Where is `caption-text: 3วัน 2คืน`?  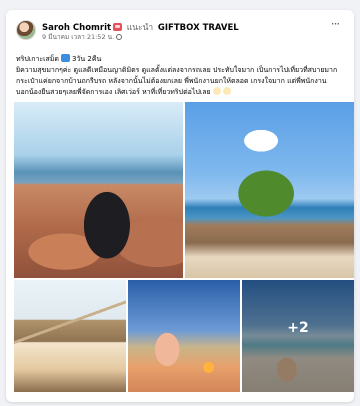
caption-text: 3วัน 2คืน is located at coordinates (86, 59).